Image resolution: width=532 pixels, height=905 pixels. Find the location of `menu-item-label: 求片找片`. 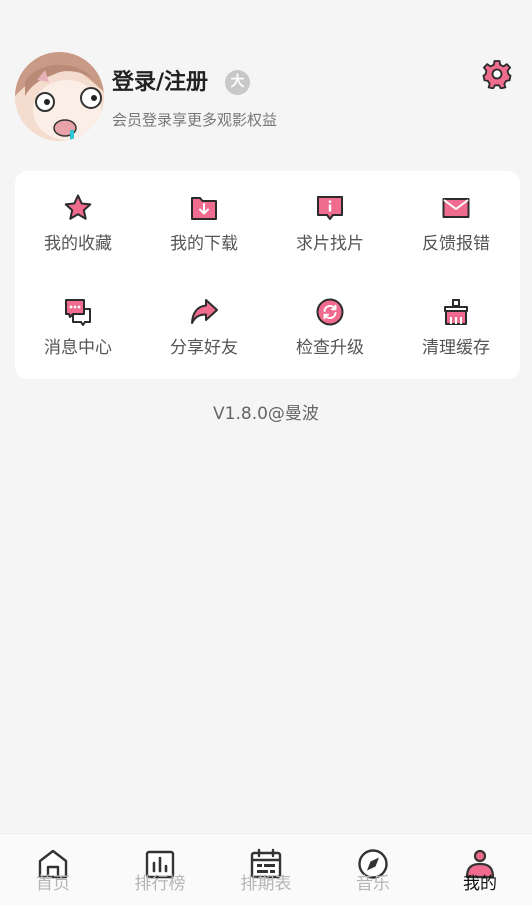

menu-item-label: 求片找片 is located at coordinates (330, 244).